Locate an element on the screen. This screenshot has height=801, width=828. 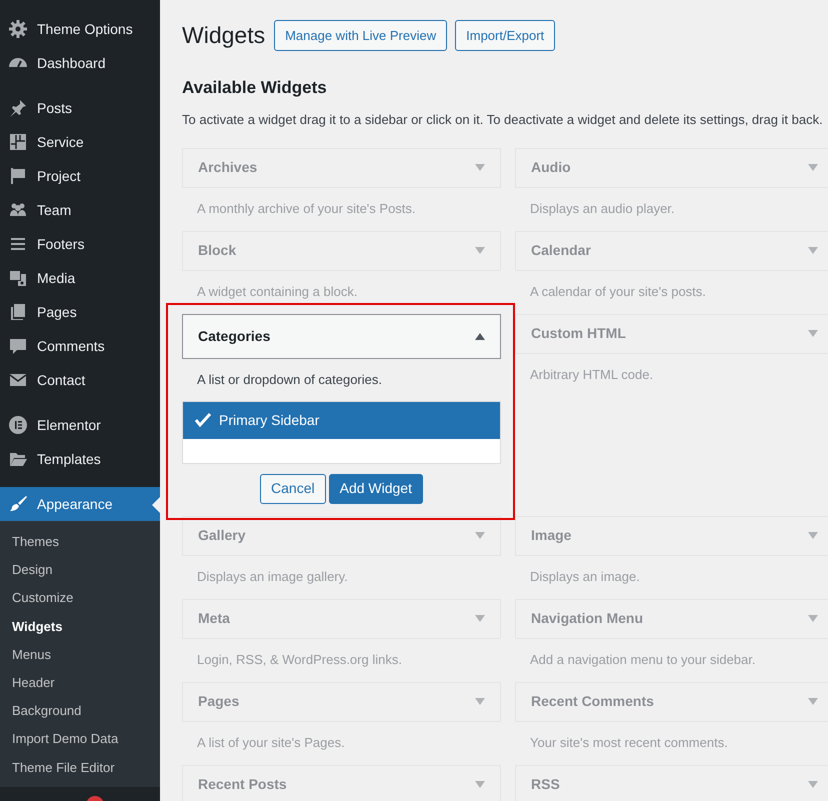
gear-icon is located at coordinates (18, 29).